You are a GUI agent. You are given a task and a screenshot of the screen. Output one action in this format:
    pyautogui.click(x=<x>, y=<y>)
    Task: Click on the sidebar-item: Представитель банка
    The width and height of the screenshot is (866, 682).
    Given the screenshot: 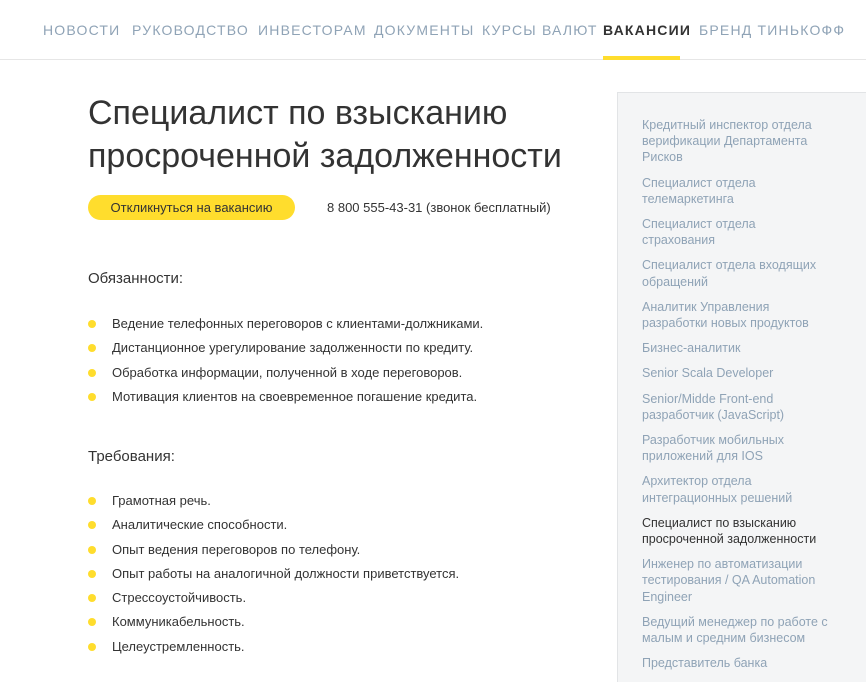 What is the action you would take?
    pyautogui.click(x=742, y=663)
    